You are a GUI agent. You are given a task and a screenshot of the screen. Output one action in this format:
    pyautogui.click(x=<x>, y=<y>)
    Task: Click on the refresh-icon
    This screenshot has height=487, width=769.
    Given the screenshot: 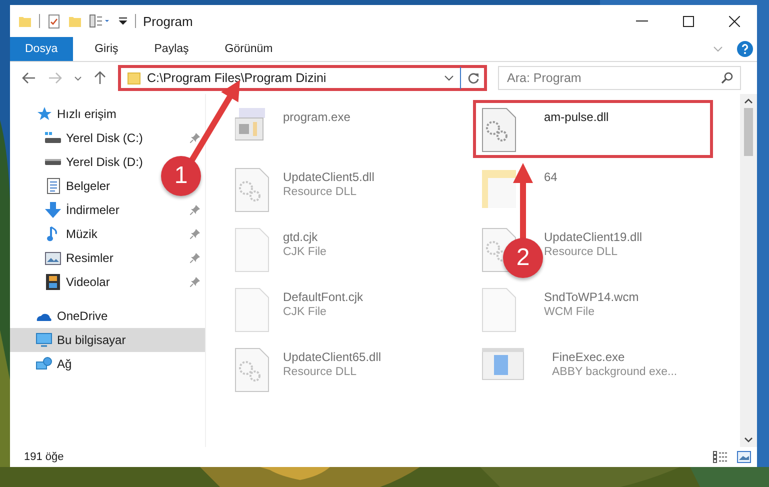 What is the action you would take?
    pyautogui.click(x=473, y=78)
    